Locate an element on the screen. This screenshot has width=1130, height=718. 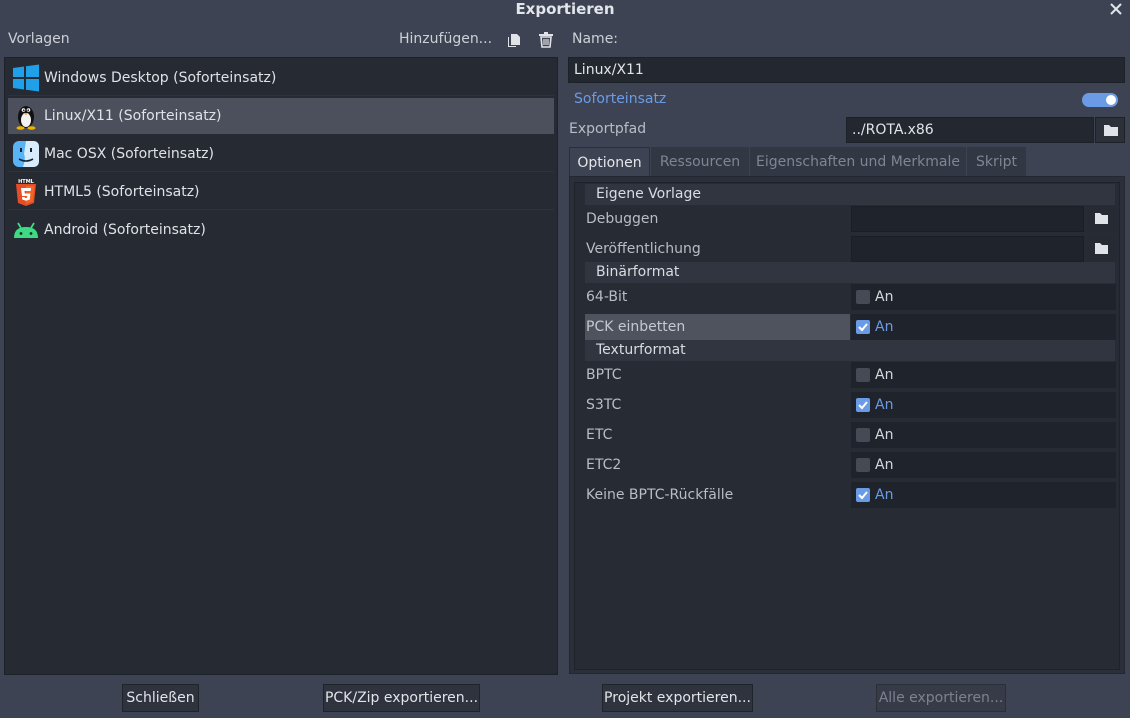
export-path-browse-button is located at coordinates (1110, 130).